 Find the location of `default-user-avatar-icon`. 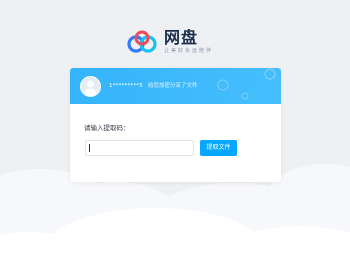

default-user-avatar-icon is located at coordinates (90, 88).